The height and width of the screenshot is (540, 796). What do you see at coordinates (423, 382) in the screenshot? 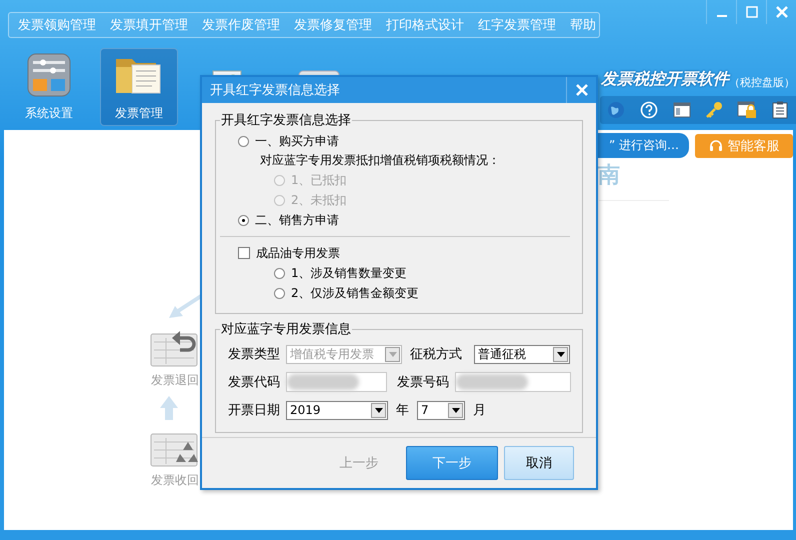
I see `field-label: 发票号码` at bounding box center [423, 382].